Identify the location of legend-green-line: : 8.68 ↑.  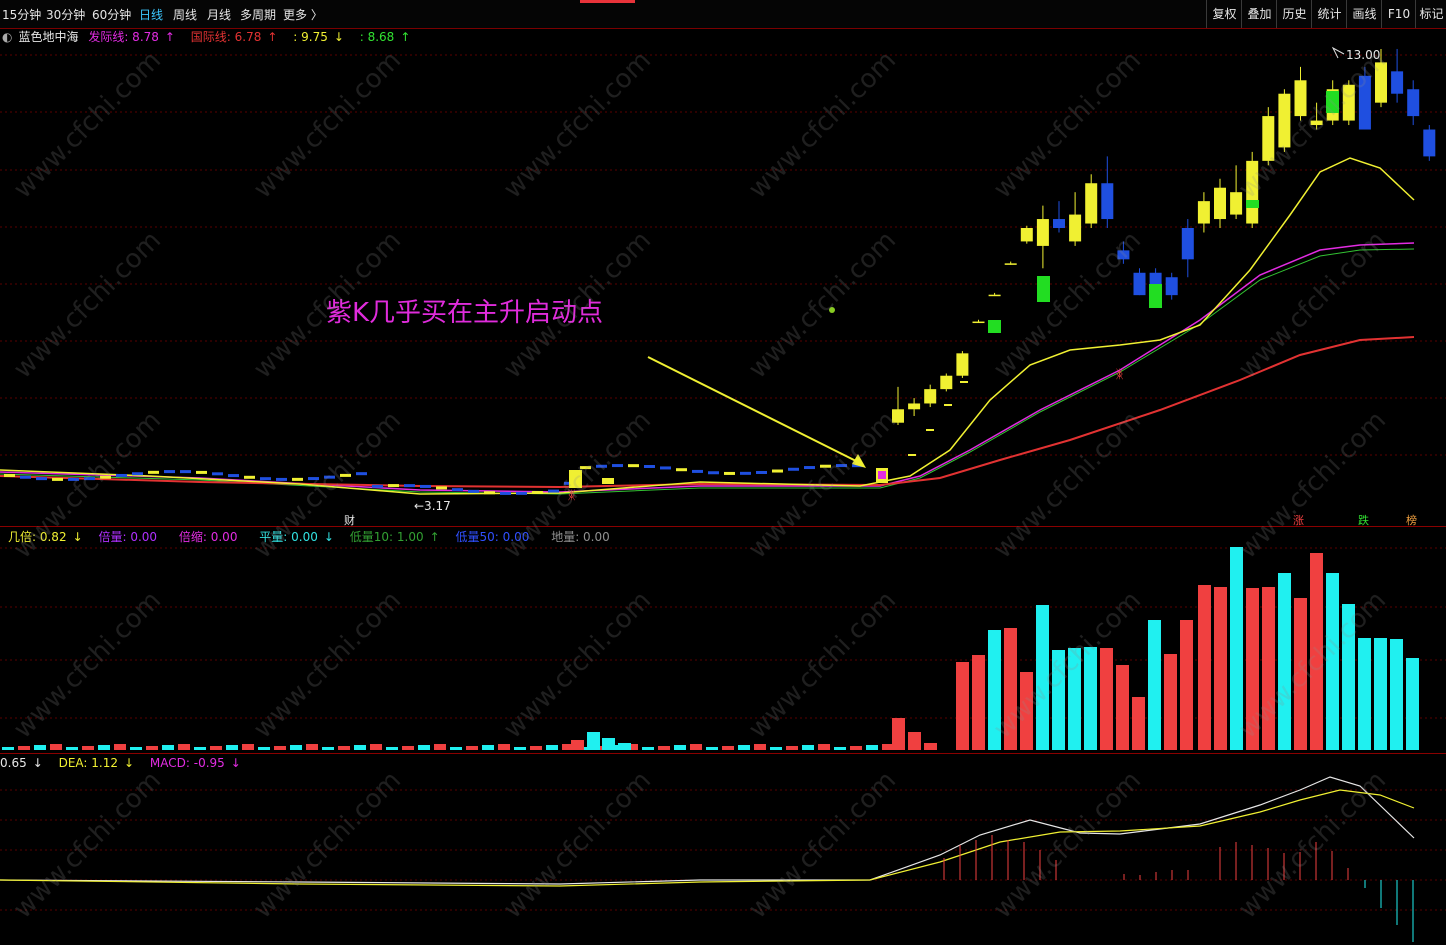
(385, 37).